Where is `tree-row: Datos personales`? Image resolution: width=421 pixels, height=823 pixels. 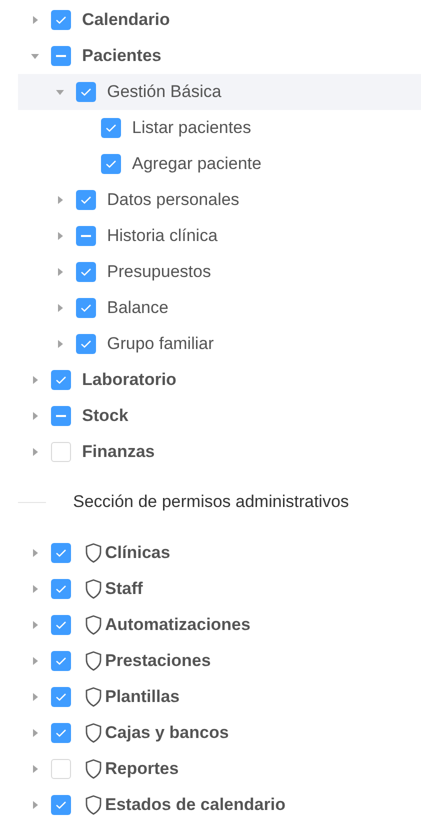 tree-row: Datos personales is located at coordinates (219, 200).